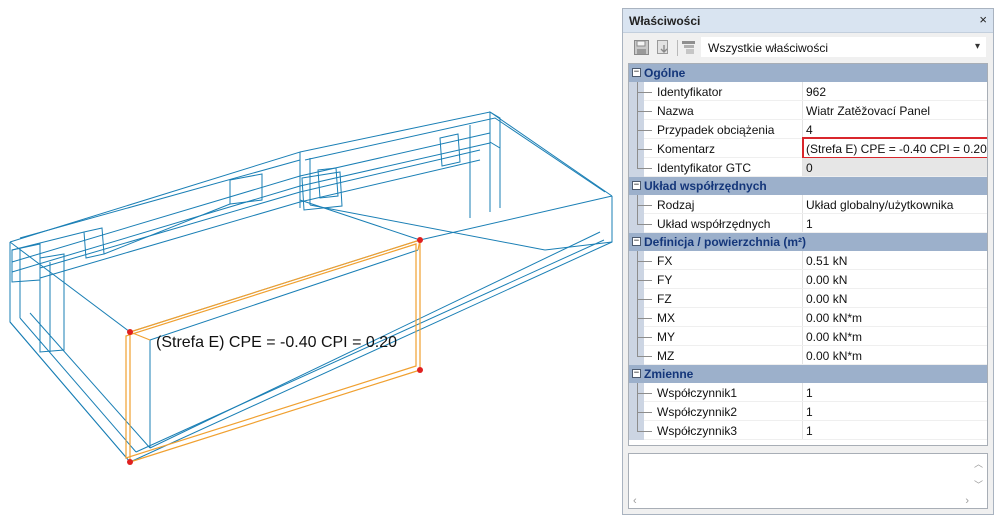  I want to click on category-variables: − Zmienne, so click(808, 374).